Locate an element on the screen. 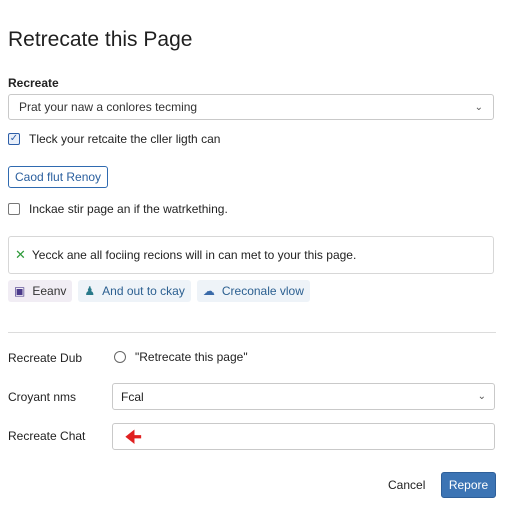 The image size is (512, 512). recreate-select: Prat your naw a conlores tecming ⌄ is located at coordinates (251, 107).